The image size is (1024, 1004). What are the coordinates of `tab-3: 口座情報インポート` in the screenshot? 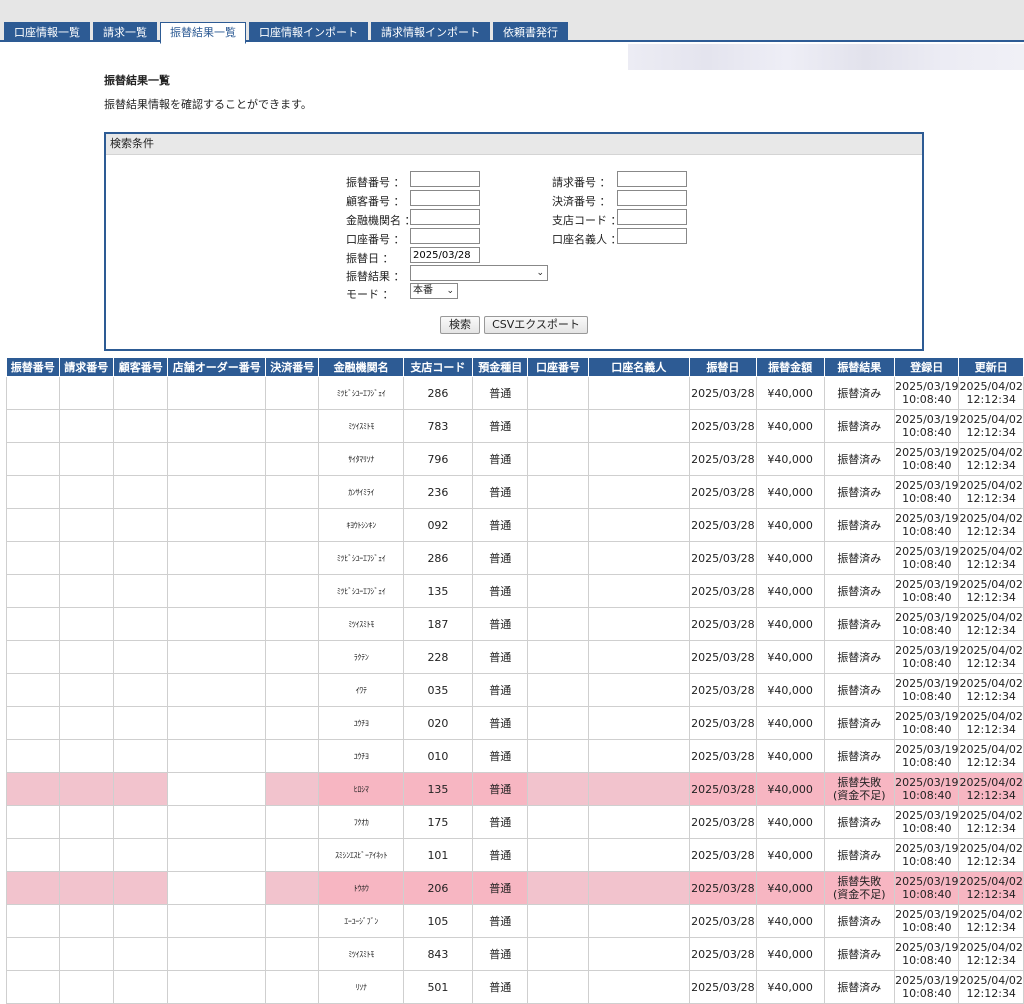 It's located at (308, 32).